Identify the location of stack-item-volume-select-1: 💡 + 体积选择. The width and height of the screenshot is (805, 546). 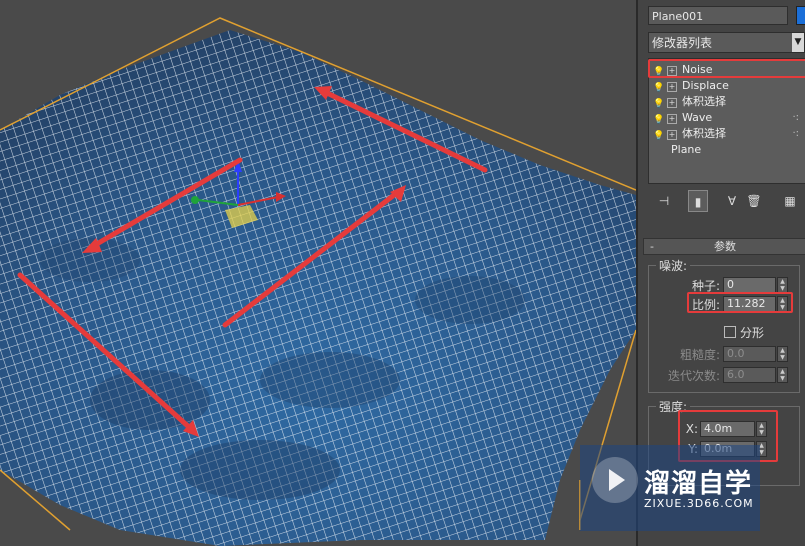
(689, 101).